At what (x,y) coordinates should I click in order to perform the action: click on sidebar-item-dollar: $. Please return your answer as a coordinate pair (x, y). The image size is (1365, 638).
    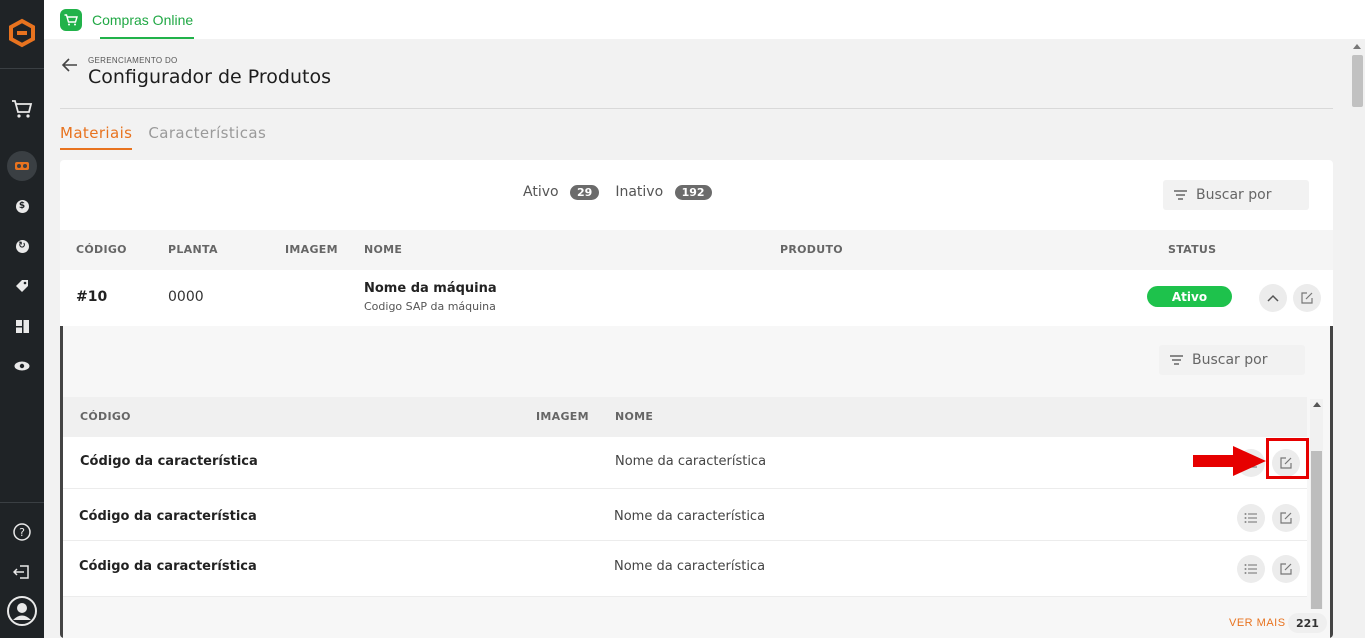
    Looking at the image, I should click on (22, 206).